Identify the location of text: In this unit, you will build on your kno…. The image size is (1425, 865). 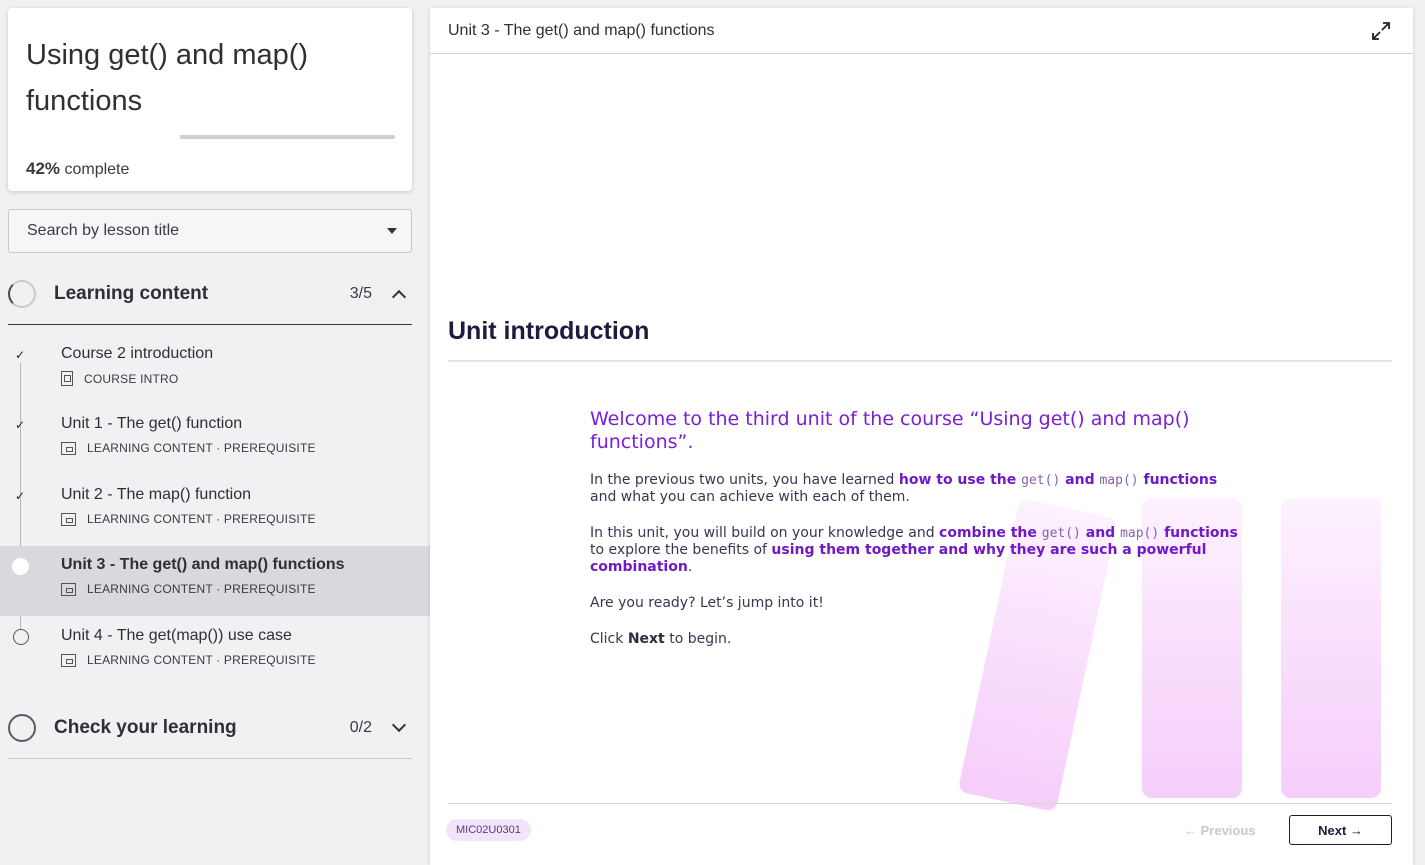
(765, 533).